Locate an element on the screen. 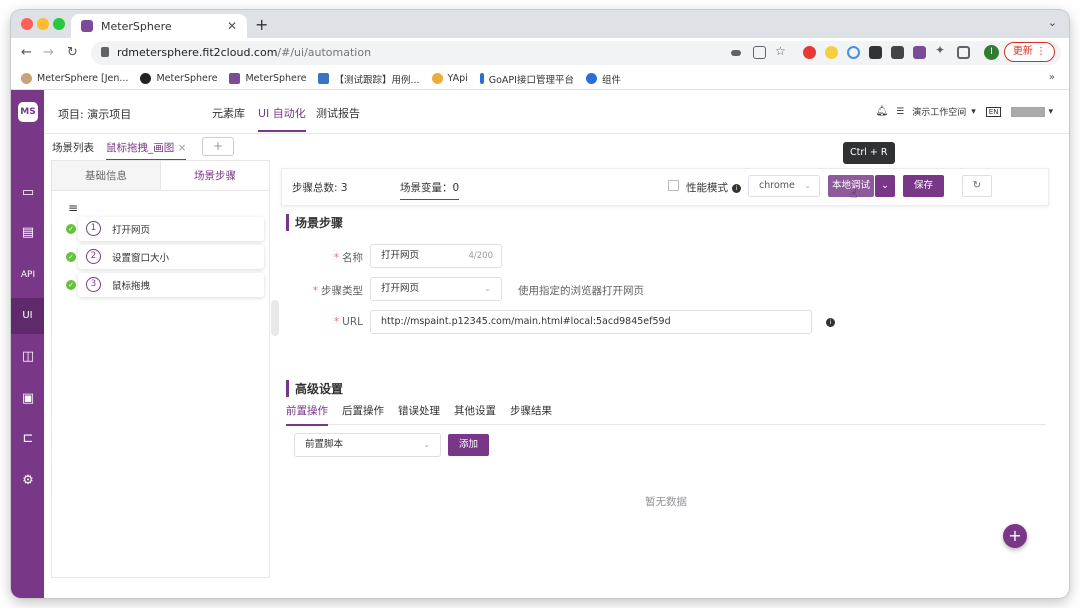 The image size is (1080, 608). github-icon is located at coordinates (145, 78).